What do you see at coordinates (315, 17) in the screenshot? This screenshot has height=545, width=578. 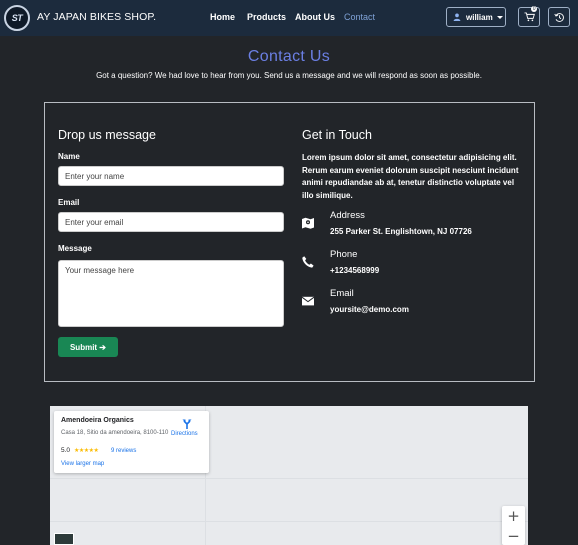 I see `nav-about-us: About Us` at bounding box center [315, 17].